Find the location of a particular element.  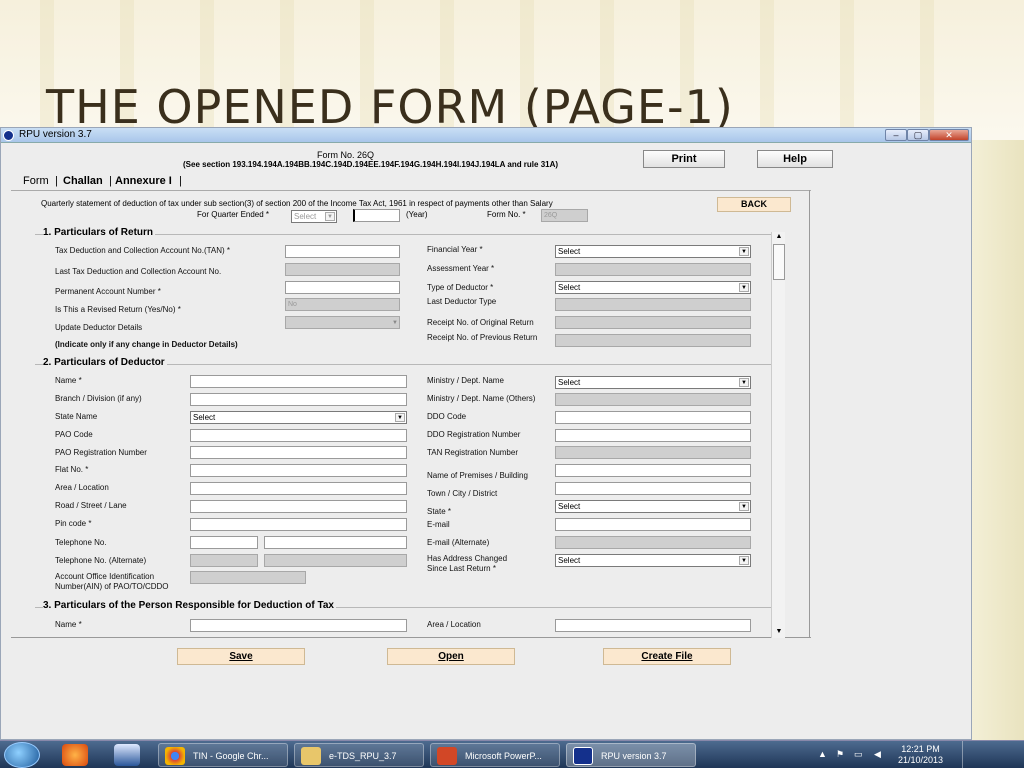

ddo-reg-label: DDO Registration Number is located at coordinates (474, 434).